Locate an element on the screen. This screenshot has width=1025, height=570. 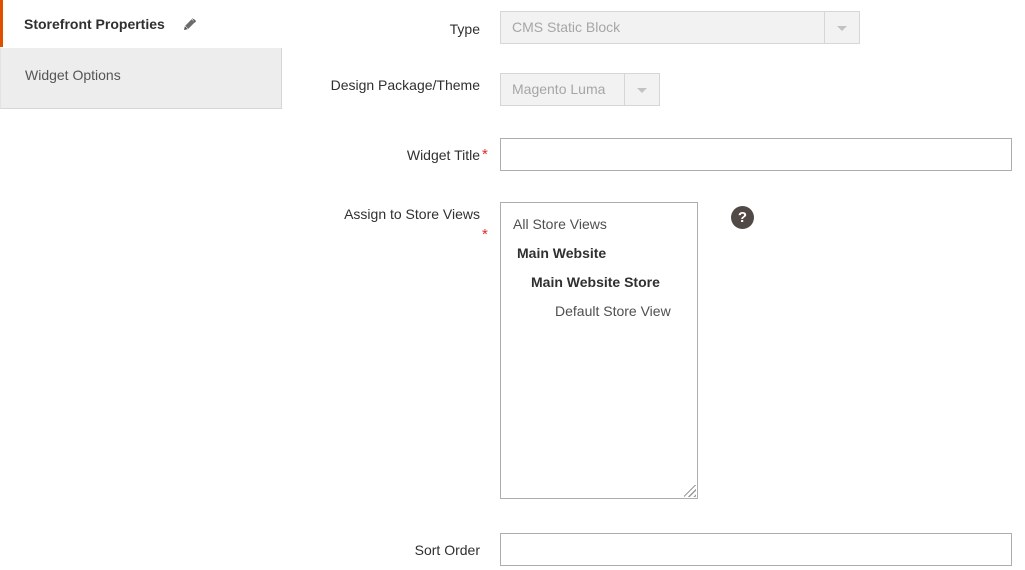
store-view-option: Default Store View is located at coordinates (599, 311).